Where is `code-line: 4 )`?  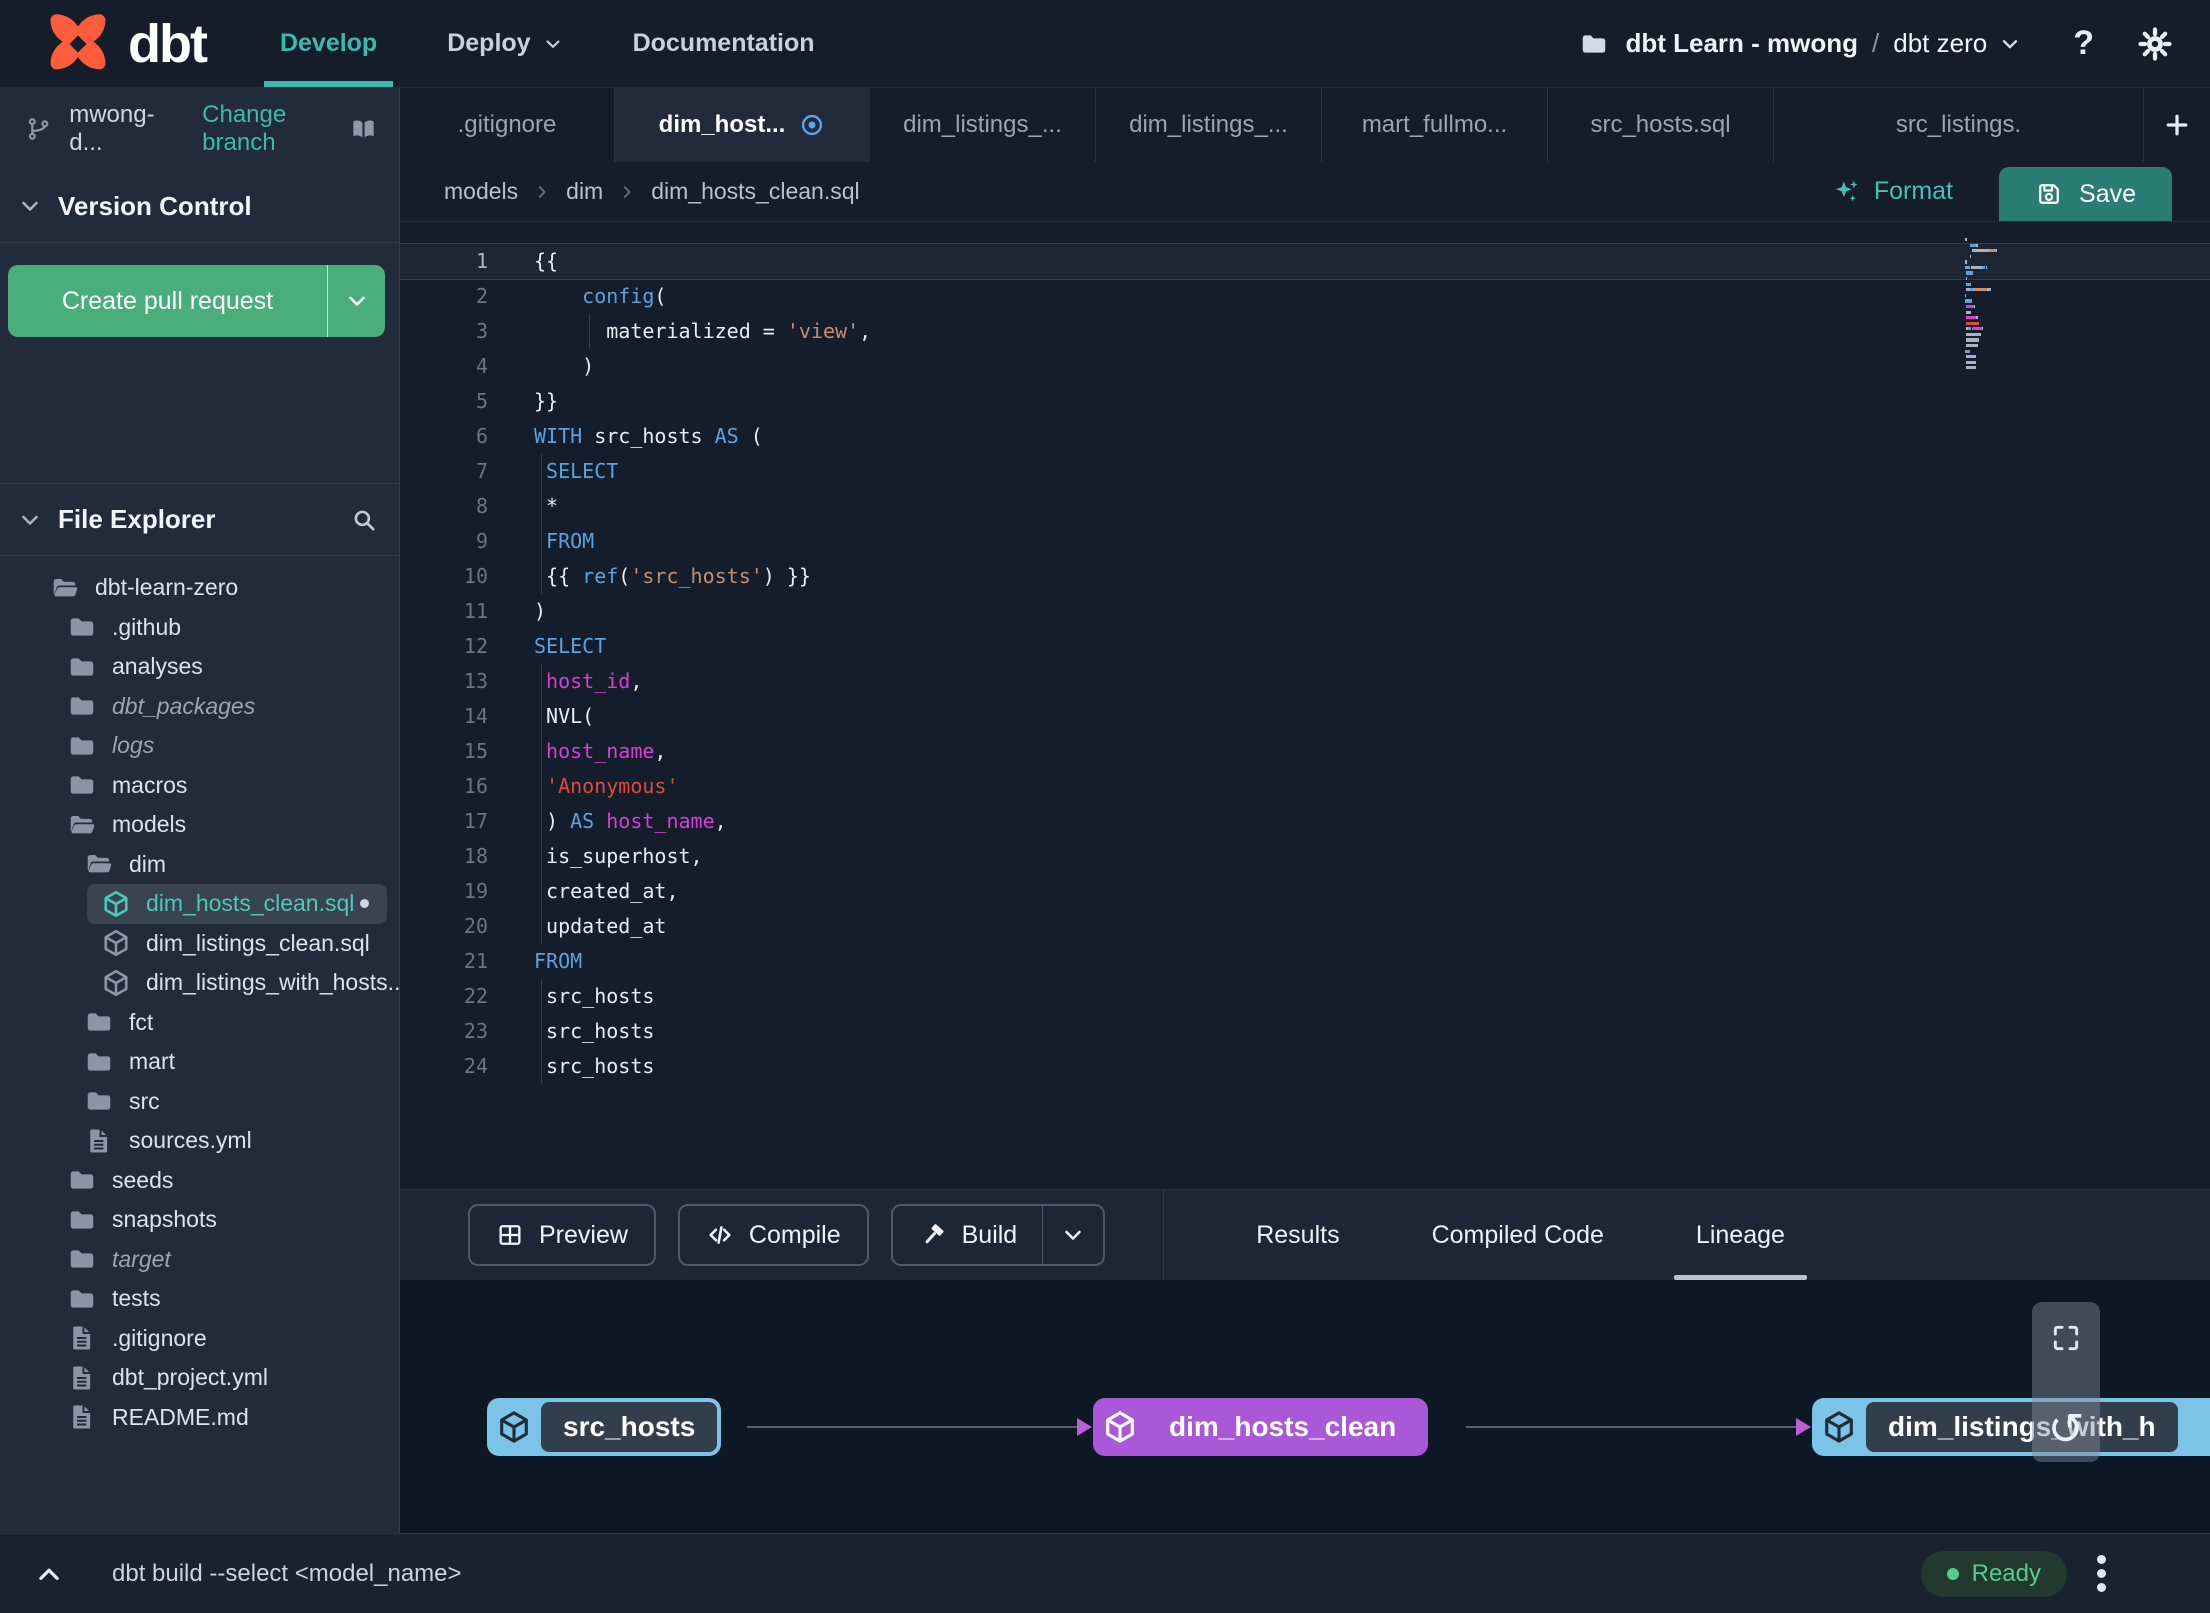 code-line: 4 ) is located at coordinates (1305, 366).